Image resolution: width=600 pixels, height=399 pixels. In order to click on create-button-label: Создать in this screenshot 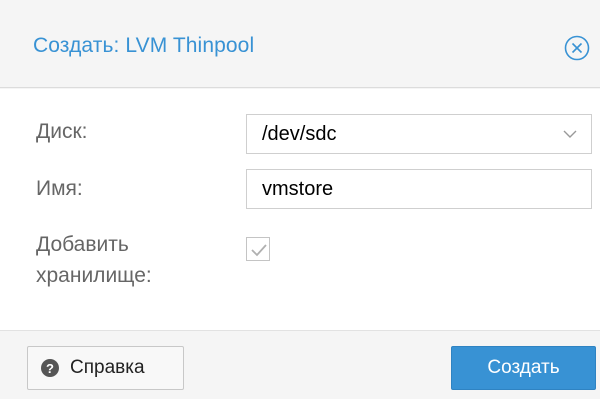, I will do `click(523, 367)`.